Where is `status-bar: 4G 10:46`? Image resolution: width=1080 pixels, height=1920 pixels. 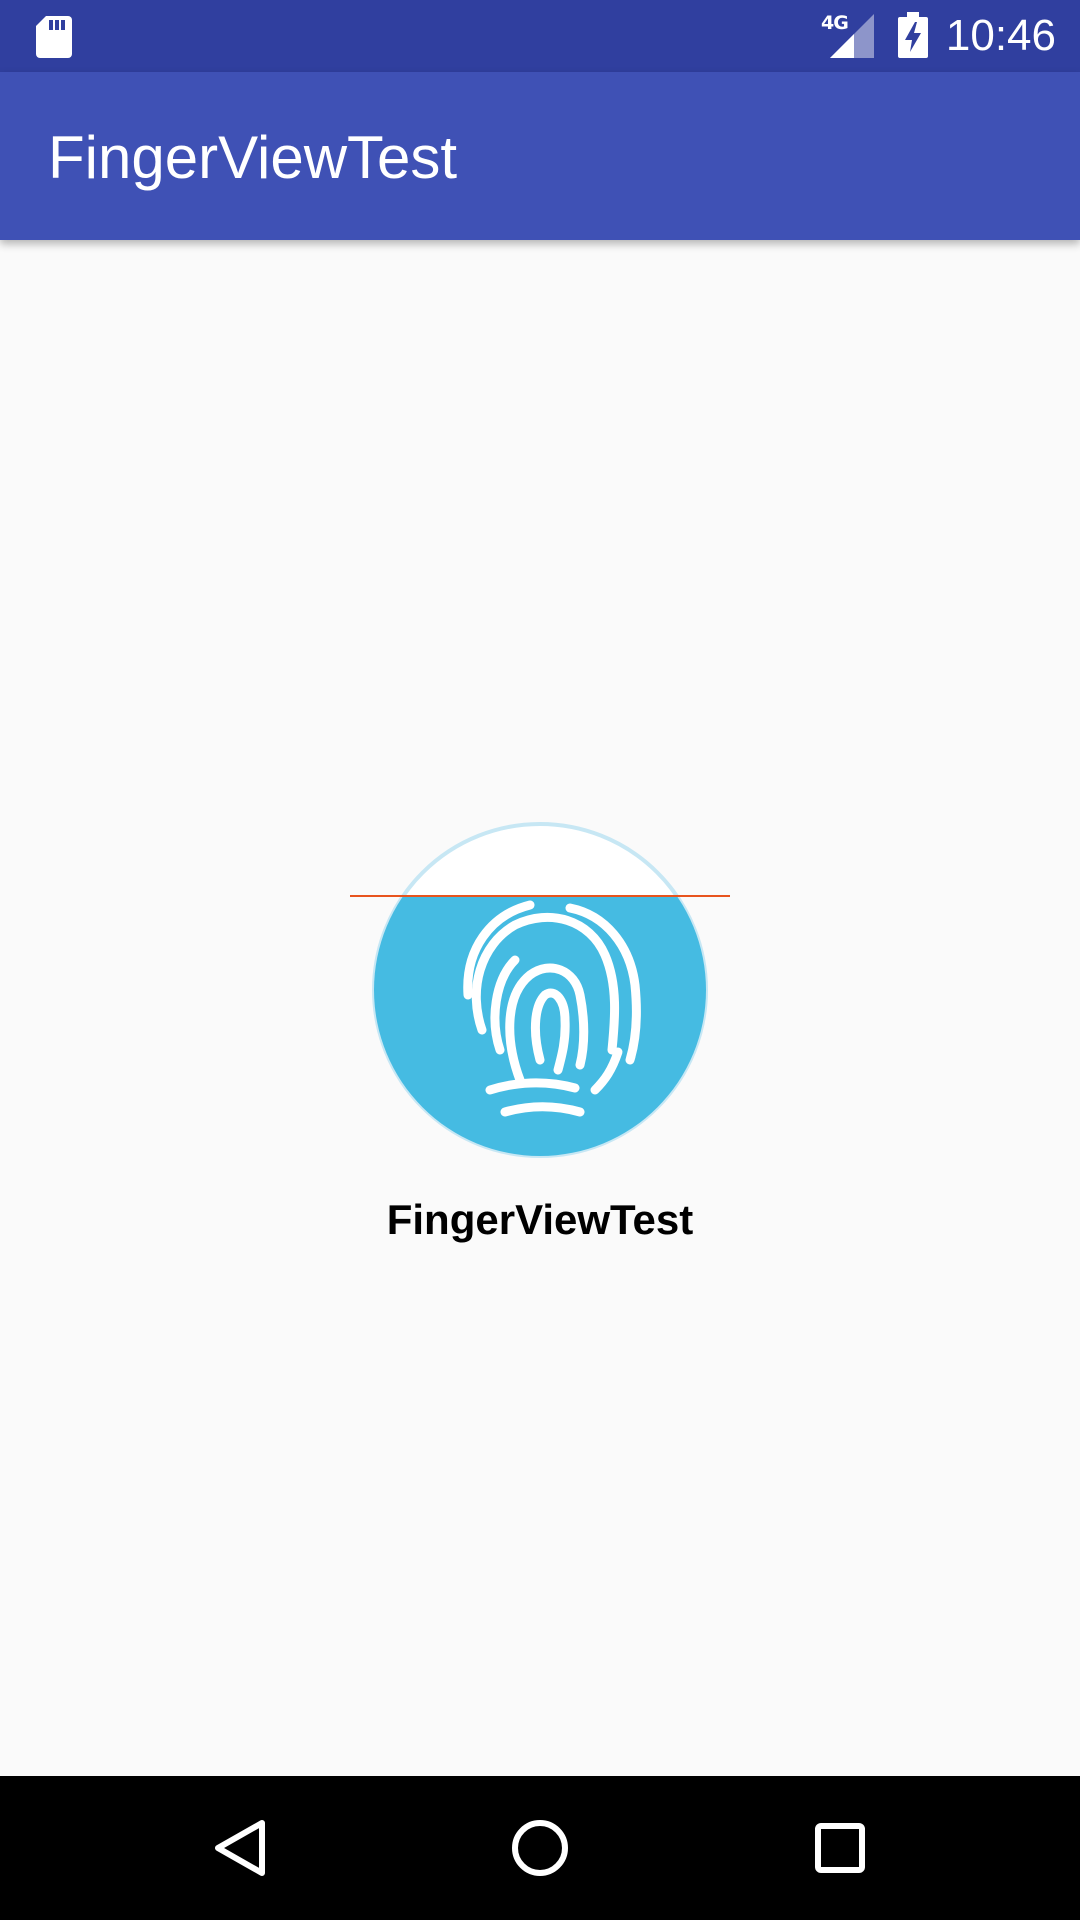
status-bar: 4G 10:46 is located at coordinates (540, 36).